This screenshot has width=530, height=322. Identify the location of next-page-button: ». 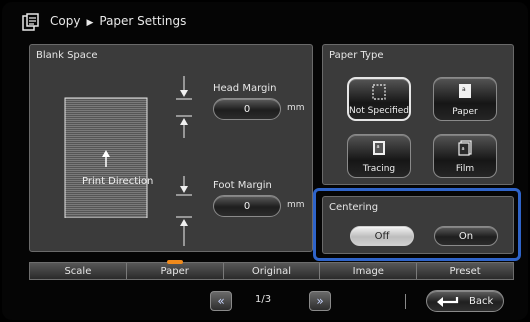
(320, 301).